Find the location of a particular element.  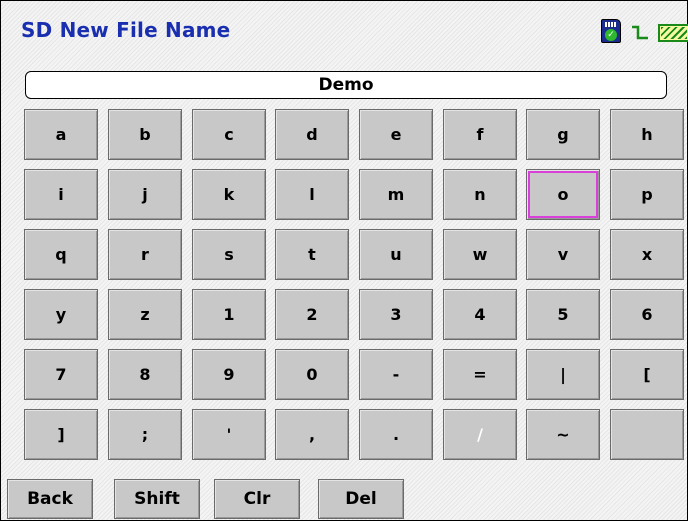

key: v is located at coordinates (563, 254).